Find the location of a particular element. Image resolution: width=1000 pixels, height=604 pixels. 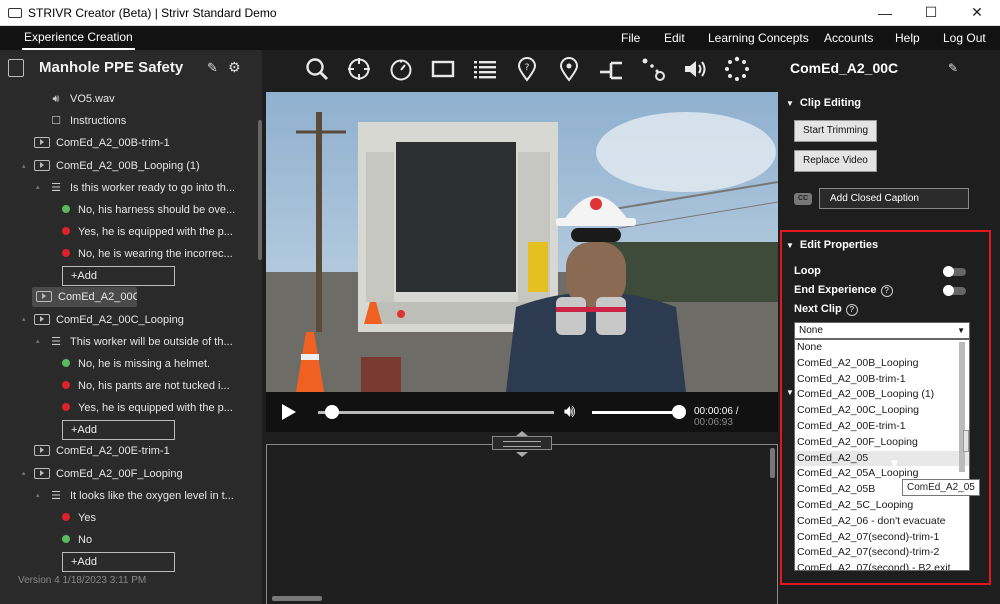

video-controls: 🔊︎ 00:00:06 / 00:06:93 is located at coordinates (522, 412).